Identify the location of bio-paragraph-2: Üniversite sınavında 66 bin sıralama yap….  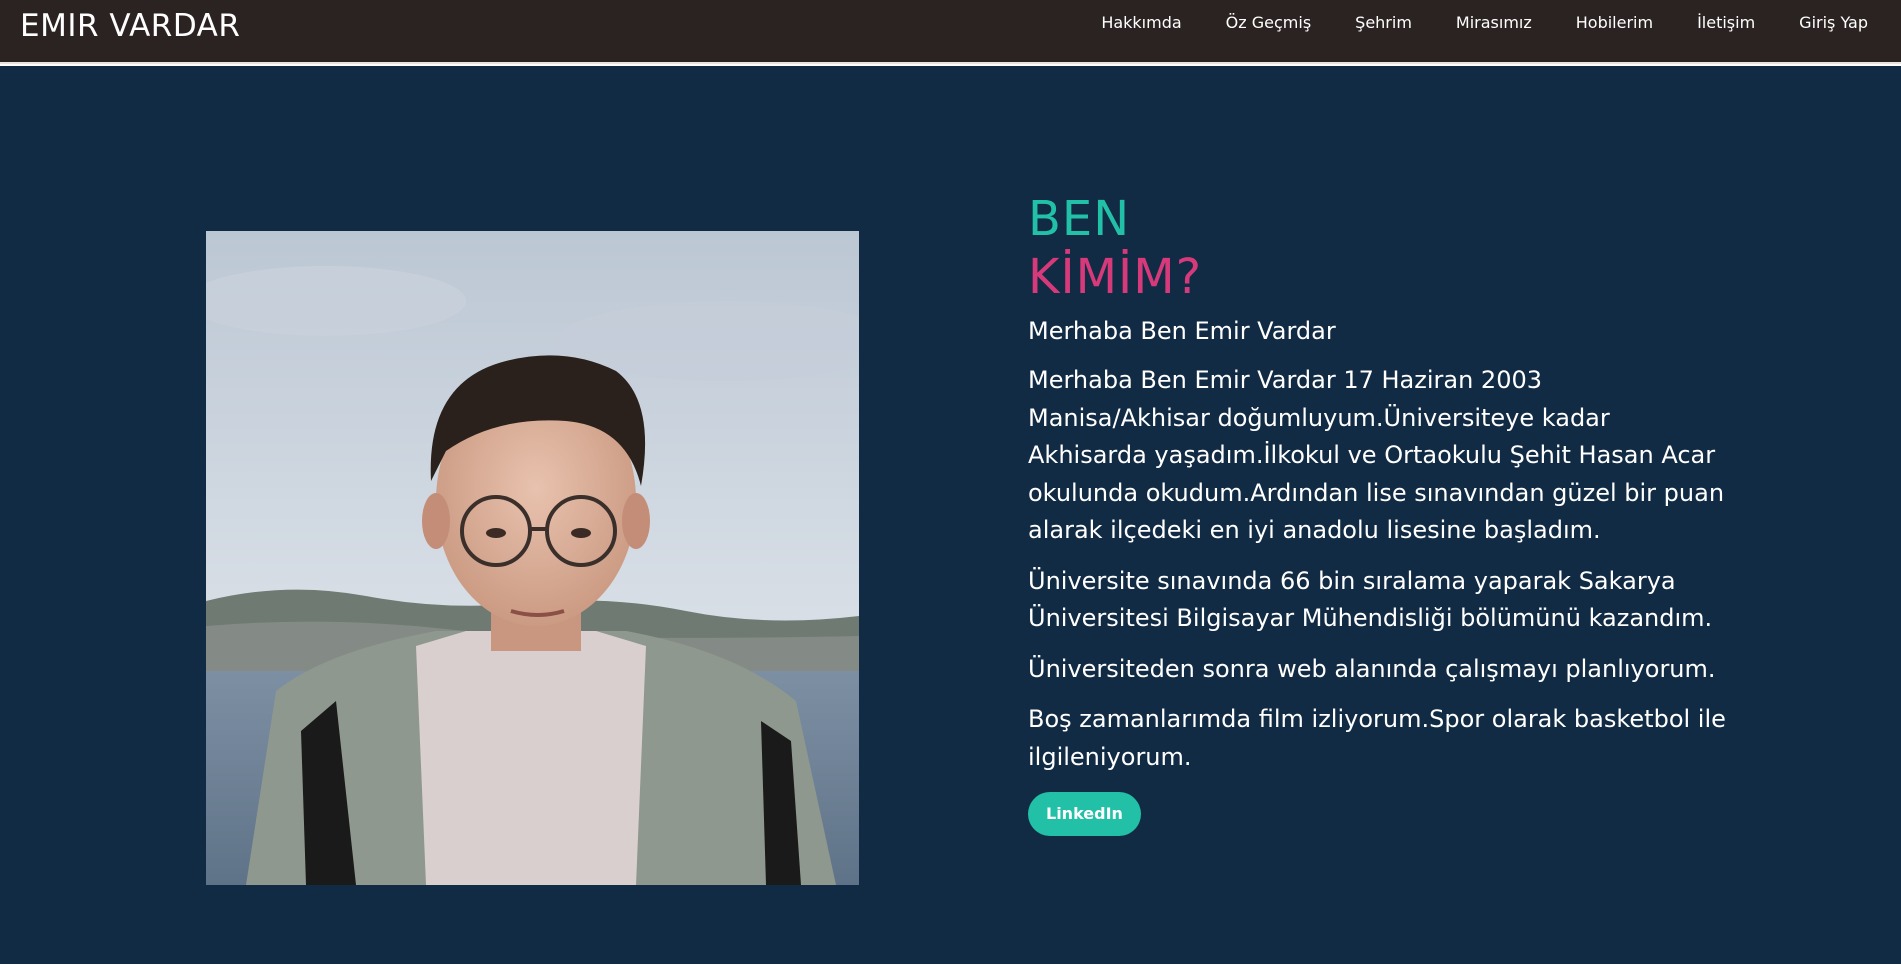
(1370, 599).